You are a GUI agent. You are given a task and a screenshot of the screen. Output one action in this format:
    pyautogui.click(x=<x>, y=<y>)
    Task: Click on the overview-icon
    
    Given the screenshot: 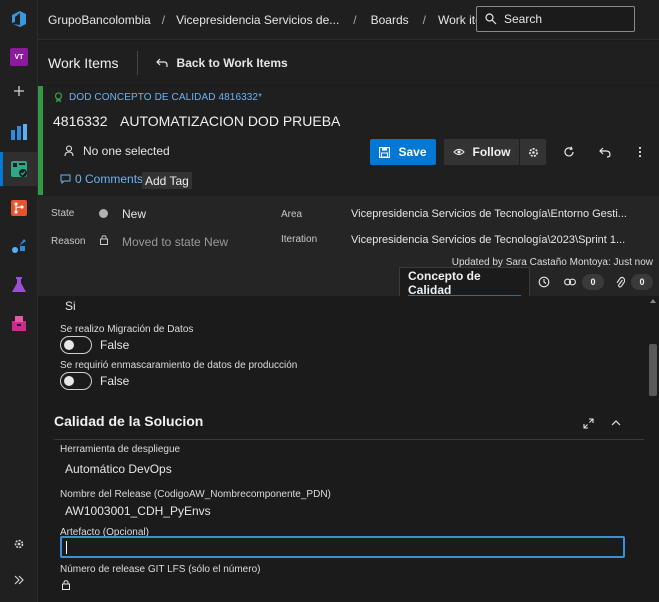 What is the action you would take?
    pyautogui.click(x=19, y=132)
    